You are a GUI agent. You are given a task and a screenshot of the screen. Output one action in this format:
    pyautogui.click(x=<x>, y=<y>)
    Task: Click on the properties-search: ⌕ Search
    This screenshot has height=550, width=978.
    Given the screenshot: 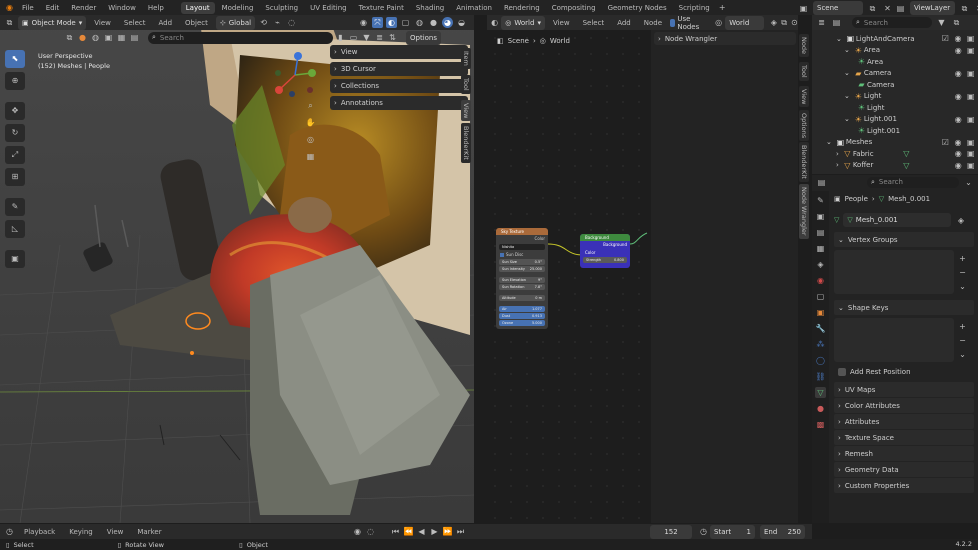 What is the action you would take?
    pyautogui.click(x=913, y=182)
    